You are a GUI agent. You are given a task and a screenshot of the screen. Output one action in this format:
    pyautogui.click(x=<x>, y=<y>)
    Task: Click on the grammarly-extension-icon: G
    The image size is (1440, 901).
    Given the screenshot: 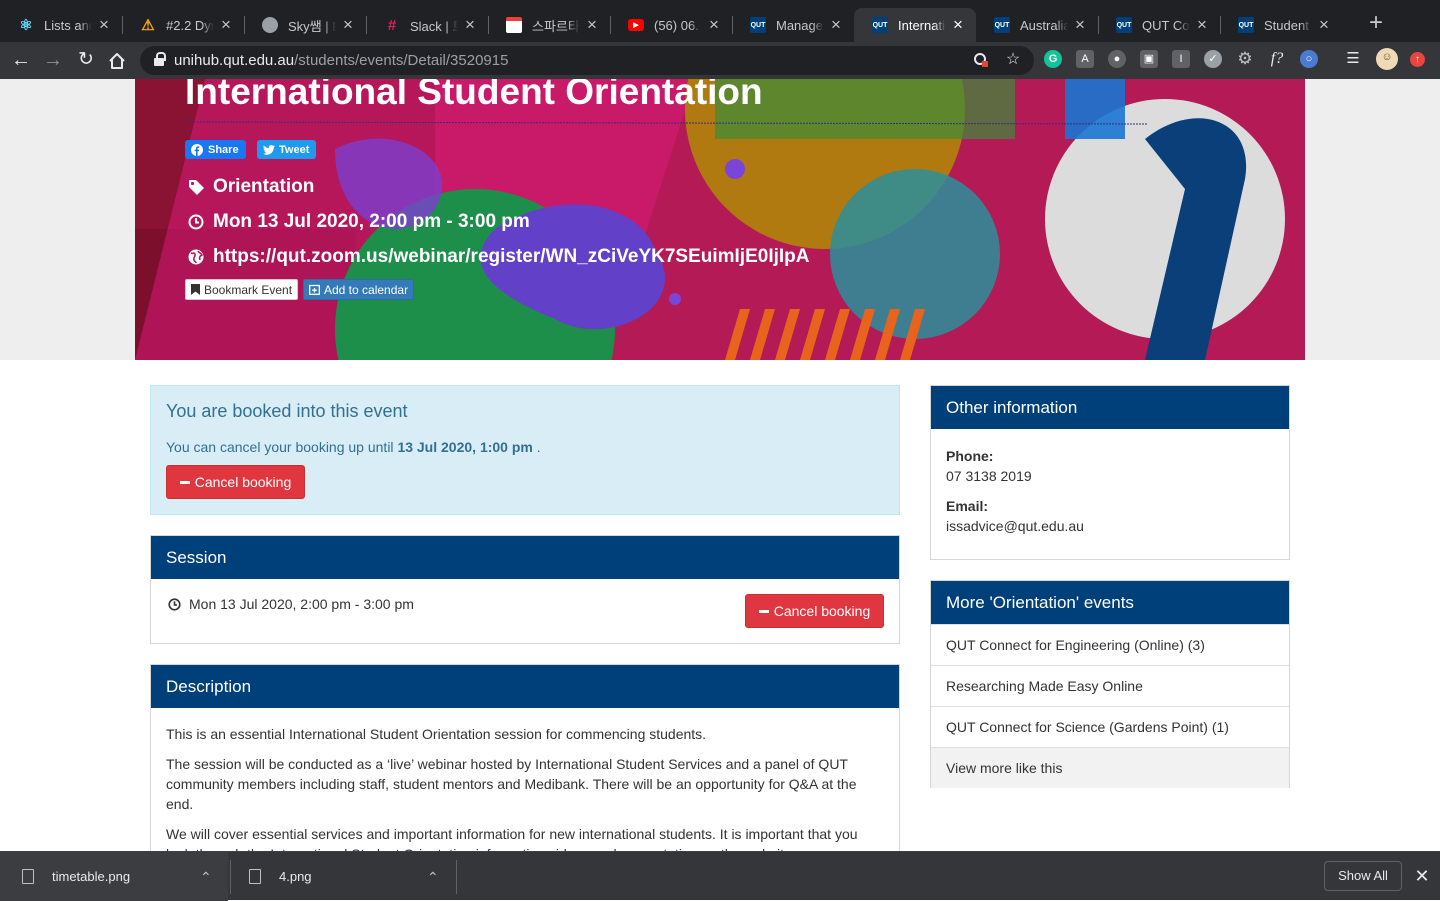 What is the action you would take?
    pyautogui.click(x=1053, y=59)
    